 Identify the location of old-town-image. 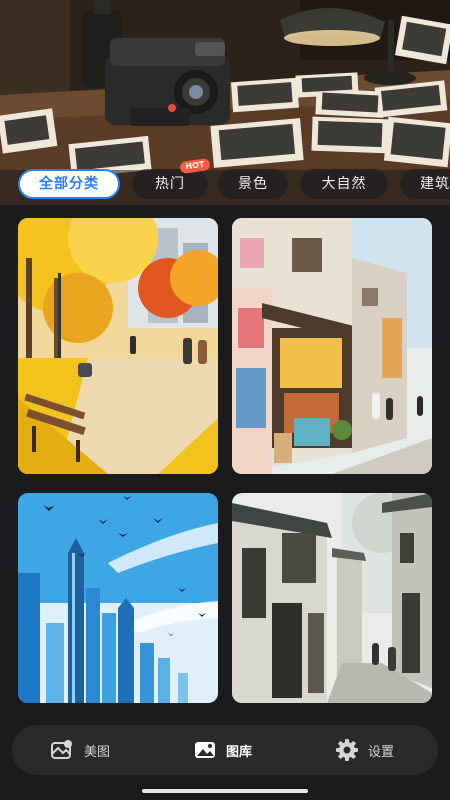
(332, 598).